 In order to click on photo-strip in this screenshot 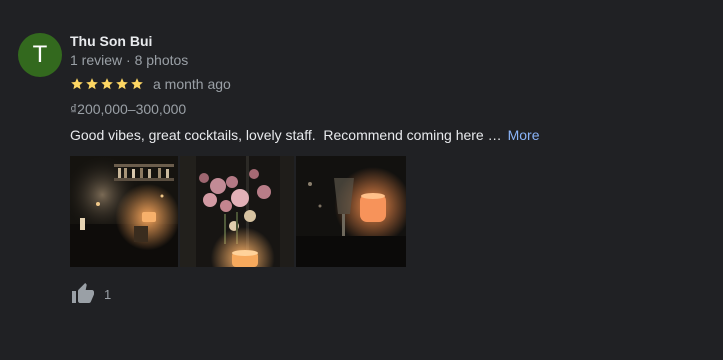, I will do `click(238, 211)`.